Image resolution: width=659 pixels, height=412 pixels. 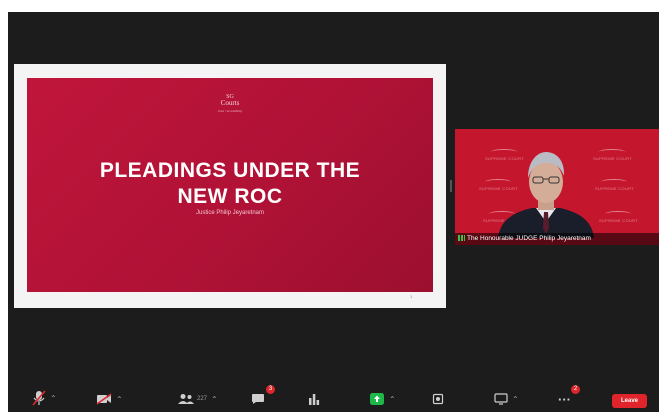 I want to click on participants-button: 227 ⌃, so click(x=197, y=399).